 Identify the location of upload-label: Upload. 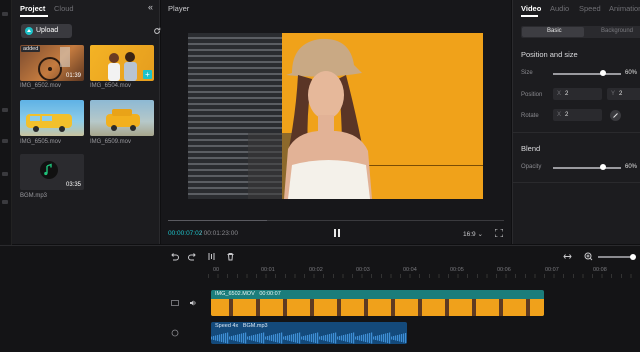
(47, 30).